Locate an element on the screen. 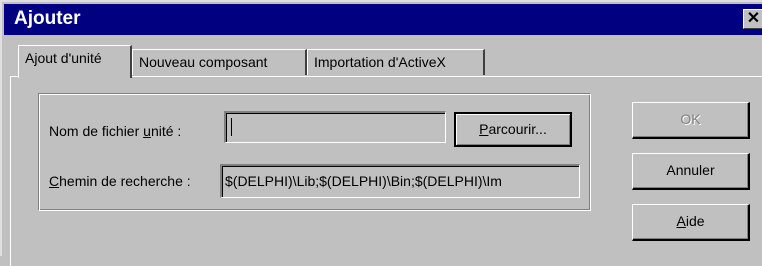 This screenshot has width=762, height=266. title-bar: Ajouter is located at coordinates (383, 19).